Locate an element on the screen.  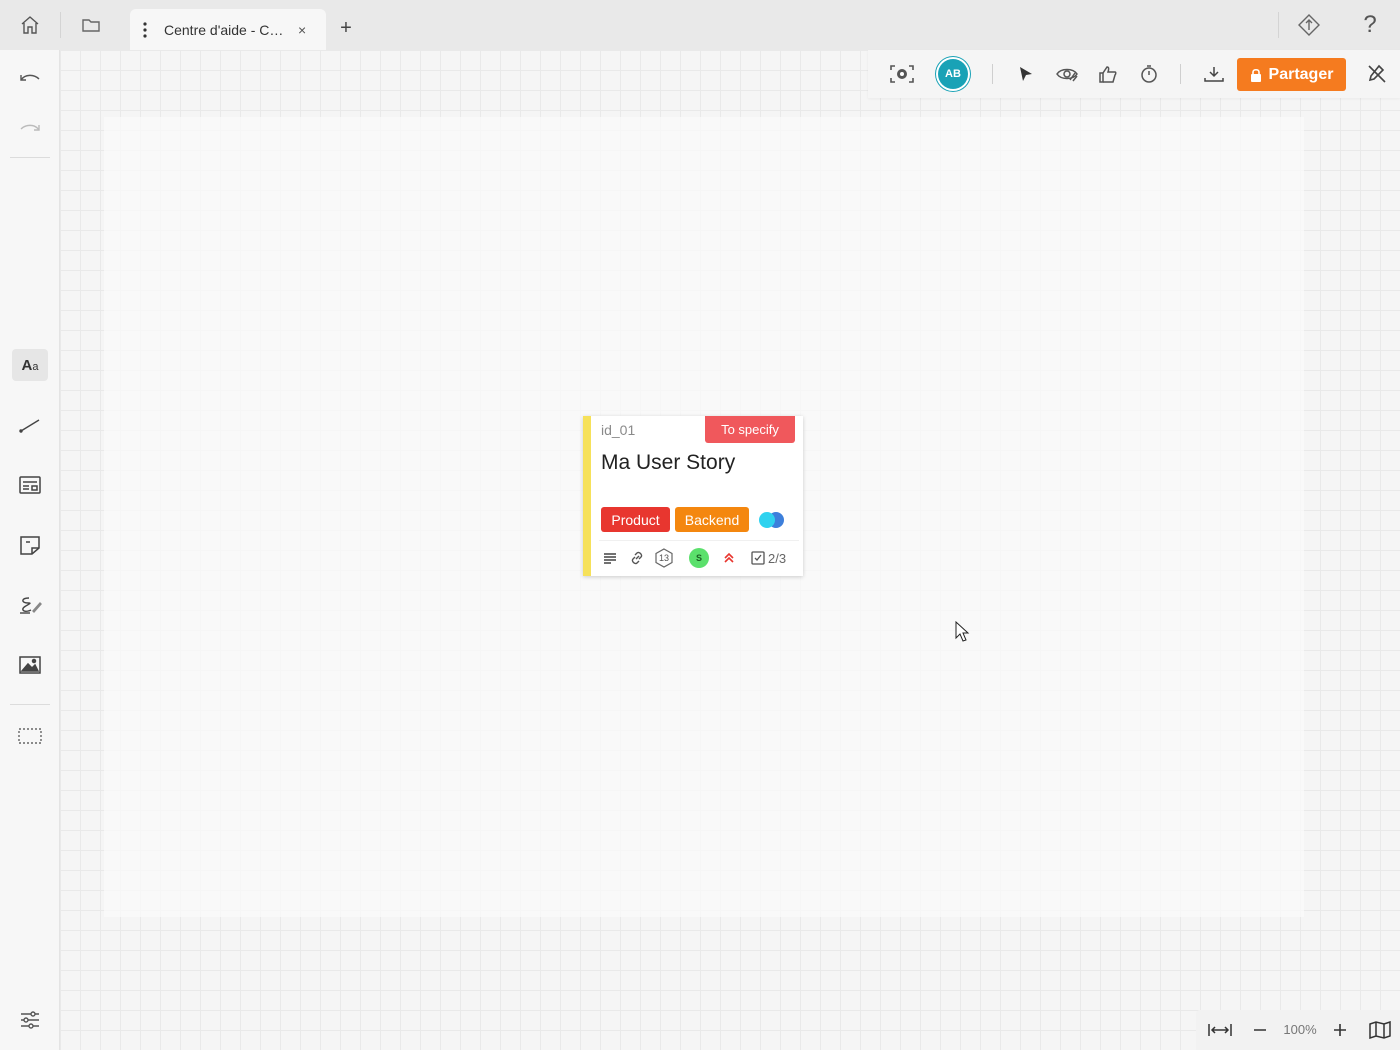
stopwatch-icon is located at coordinates (1149, 74).